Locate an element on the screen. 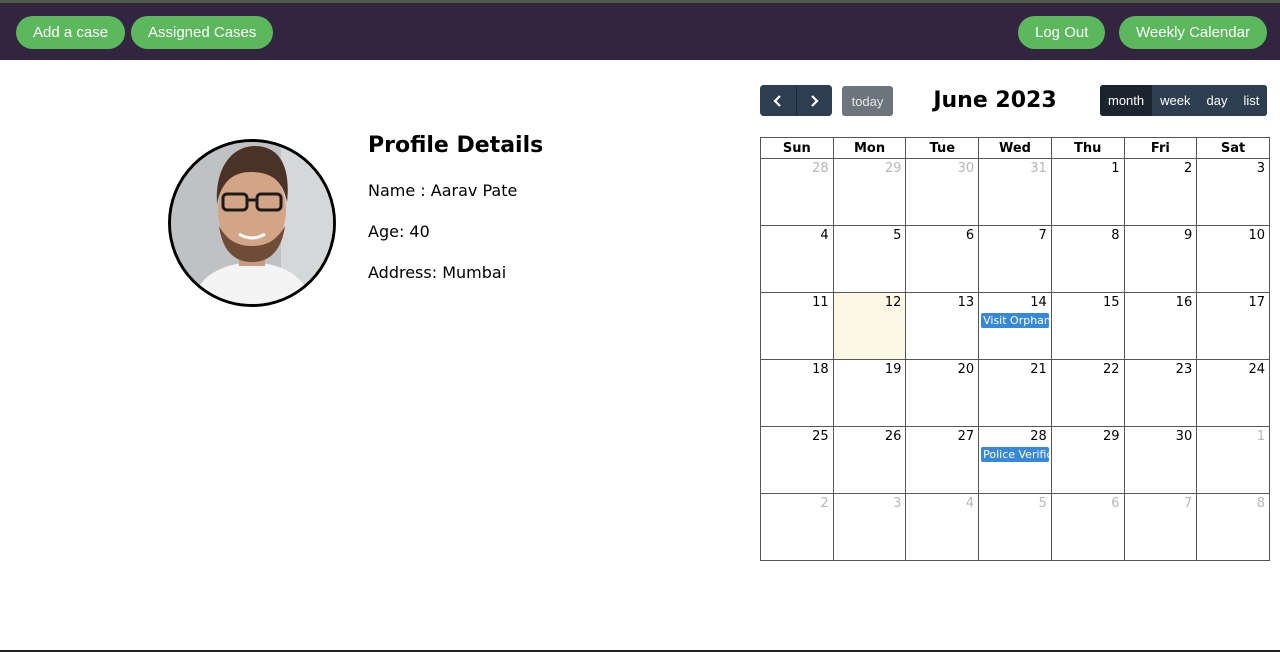 The width and height of the screenshot is (1280, 652). day-number: 11 is located at coordinates (797, 301).